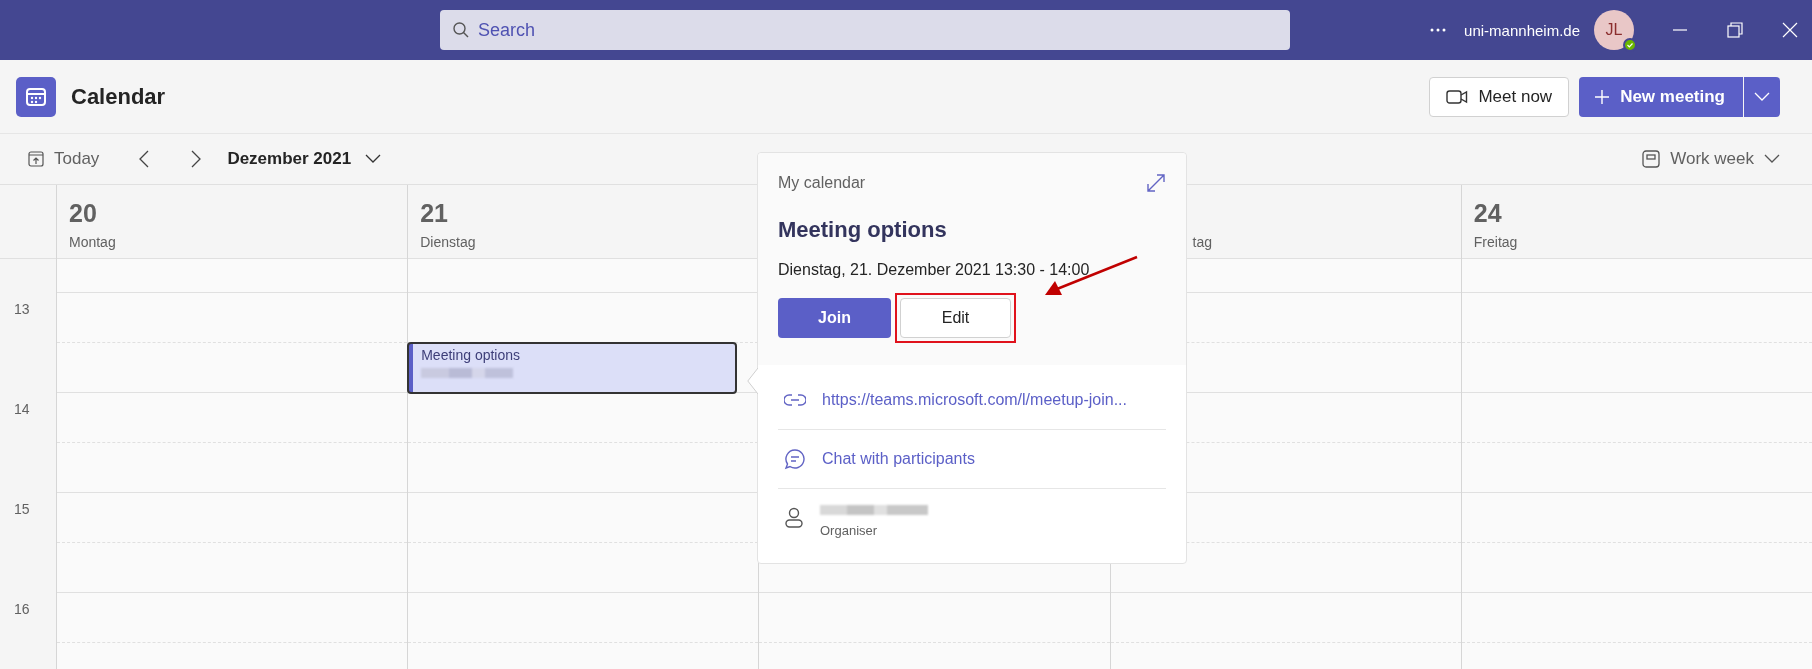 This screenshot has height=669, width=1812. I want to click on chevron-right-icon, so click(196, 159).